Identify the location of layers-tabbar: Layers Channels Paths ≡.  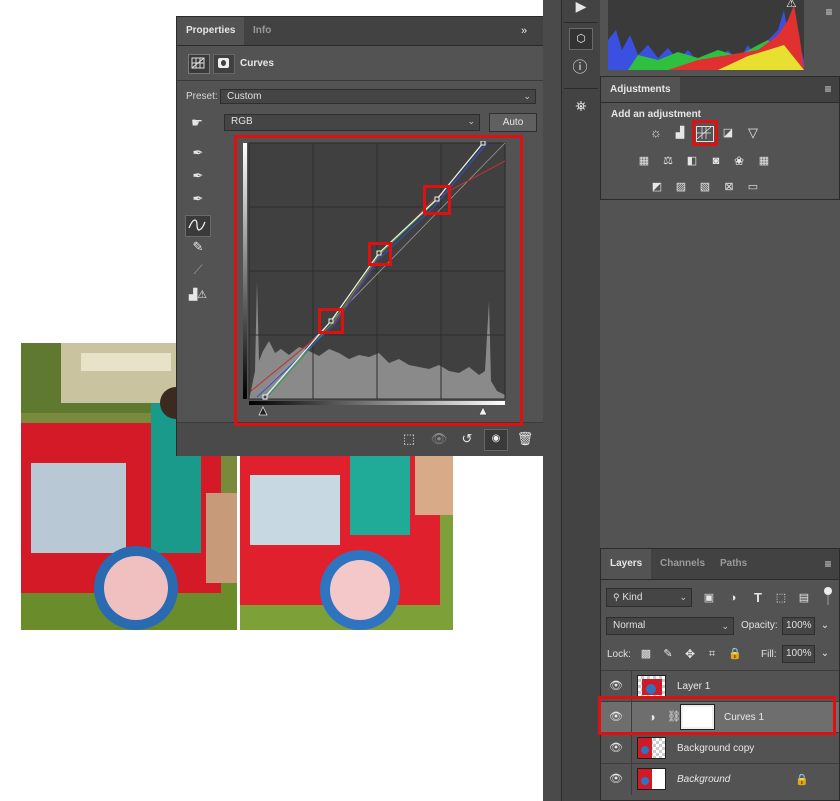
(720, 564).